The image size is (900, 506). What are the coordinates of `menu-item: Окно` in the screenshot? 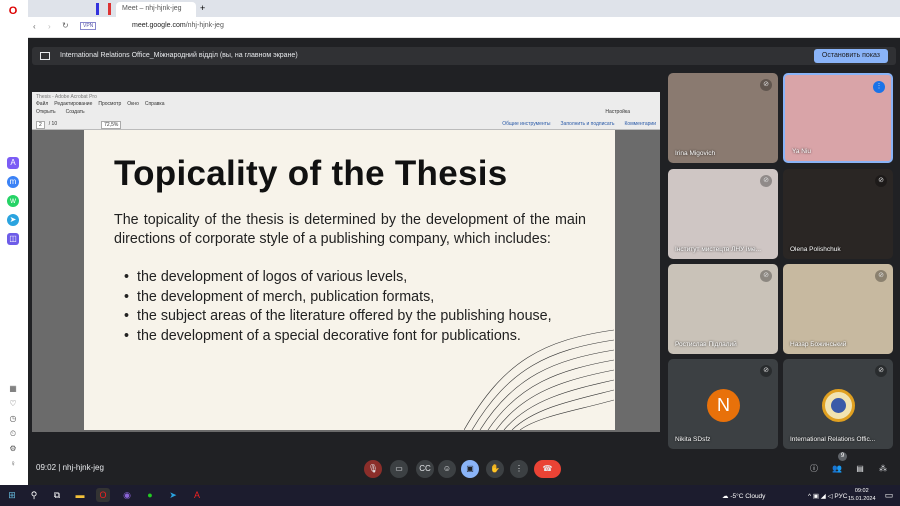 It's located at (133, 104).